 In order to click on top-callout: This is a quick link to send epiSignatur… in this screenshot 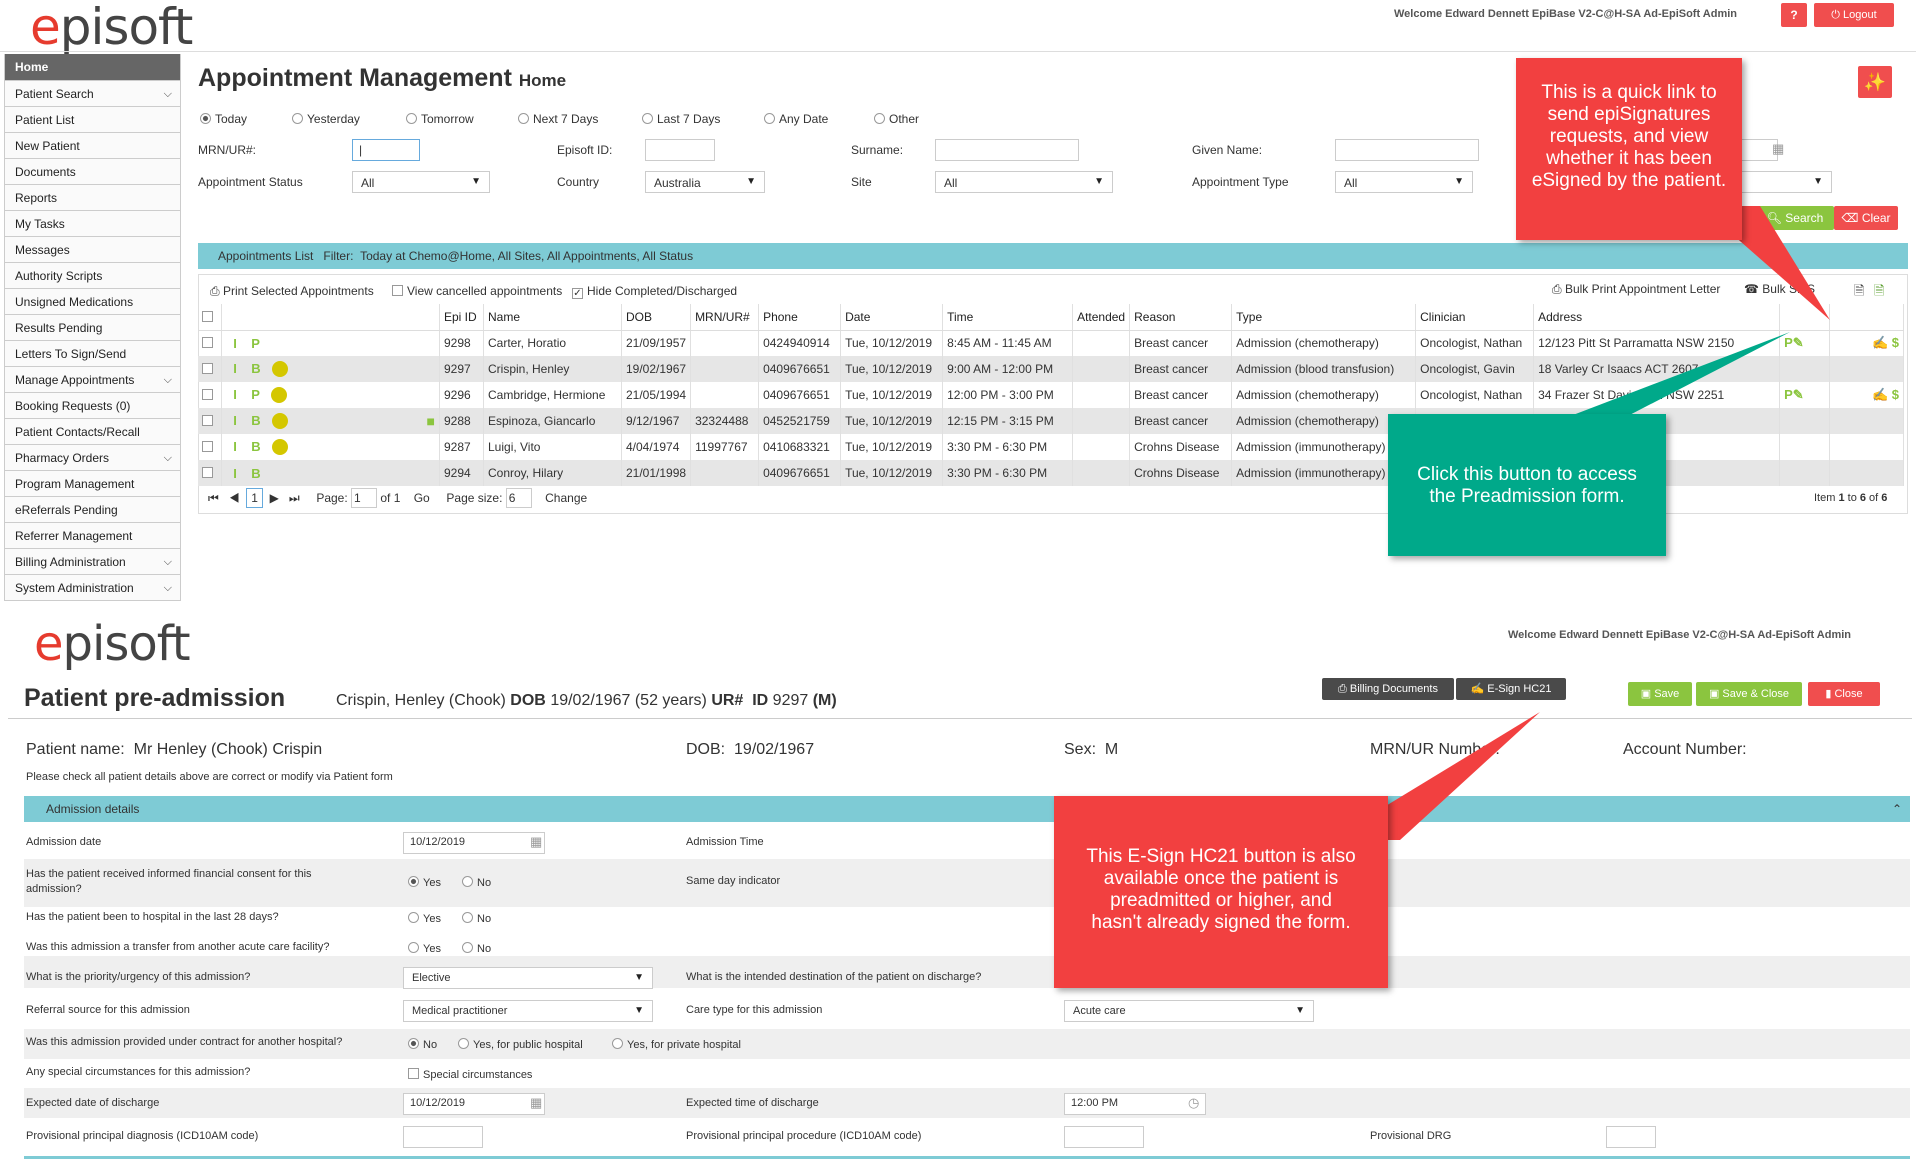, I will do `click(1629, 149)`.